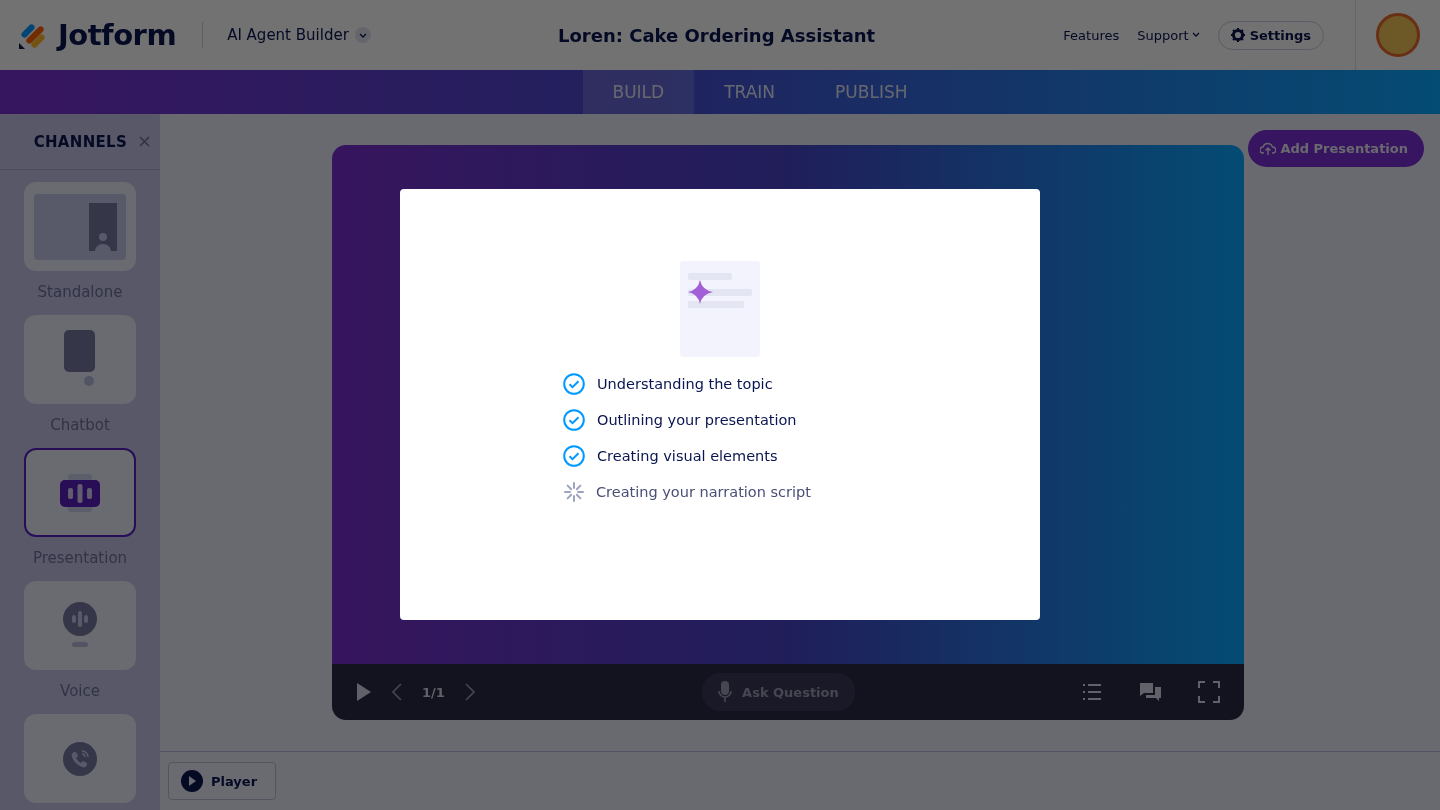  I want to click on microphone-icon, so click(725, 692).